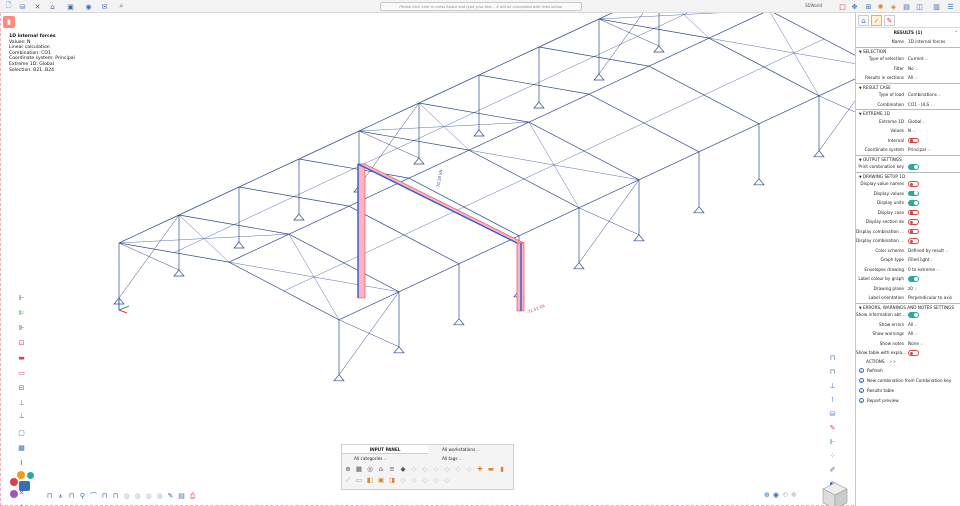  I want to click on new-file-icon: 🗋, so click(8, 6).